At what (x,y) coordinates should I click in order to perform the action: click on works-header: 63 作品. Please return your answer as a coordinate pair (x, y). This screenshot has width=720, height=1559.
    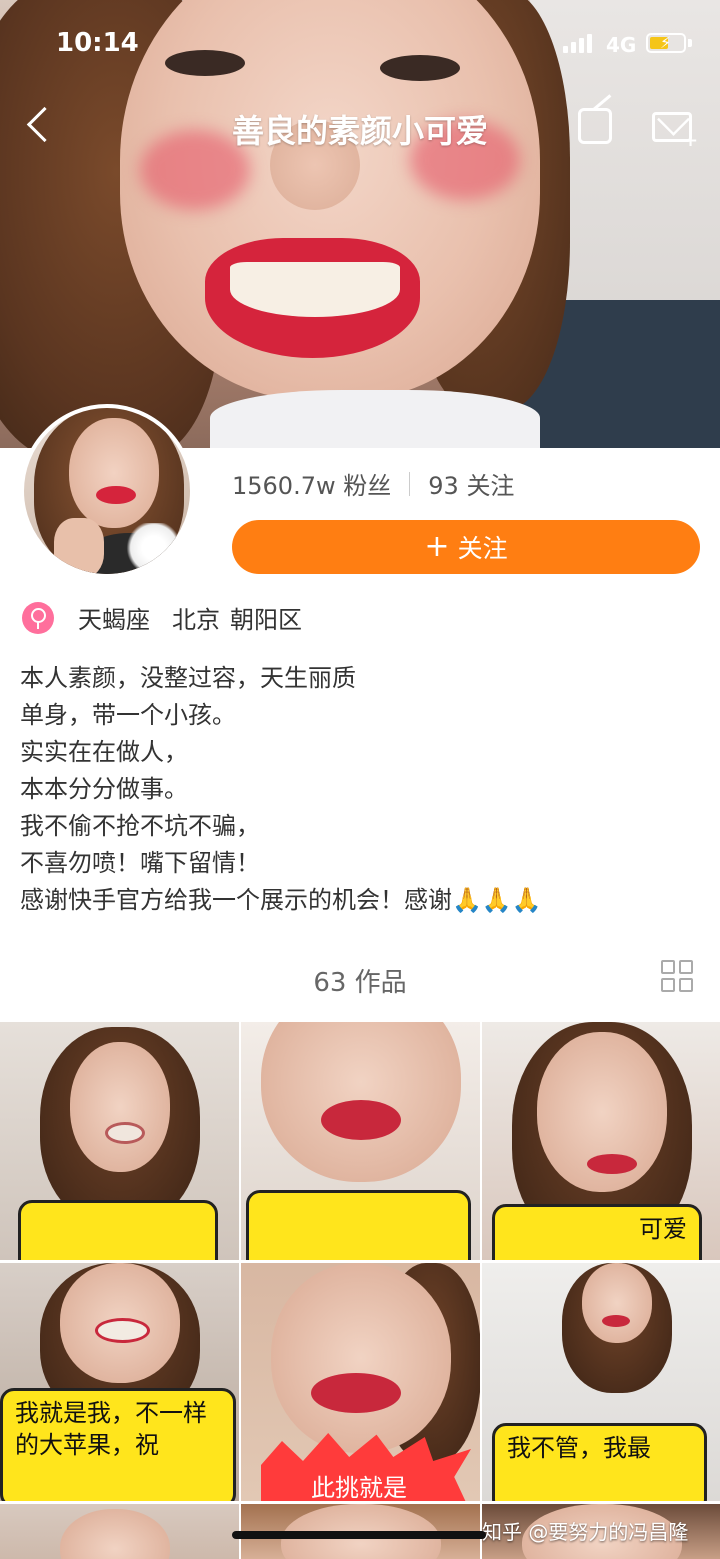
    Looking at the image, I should click on (360, 980).